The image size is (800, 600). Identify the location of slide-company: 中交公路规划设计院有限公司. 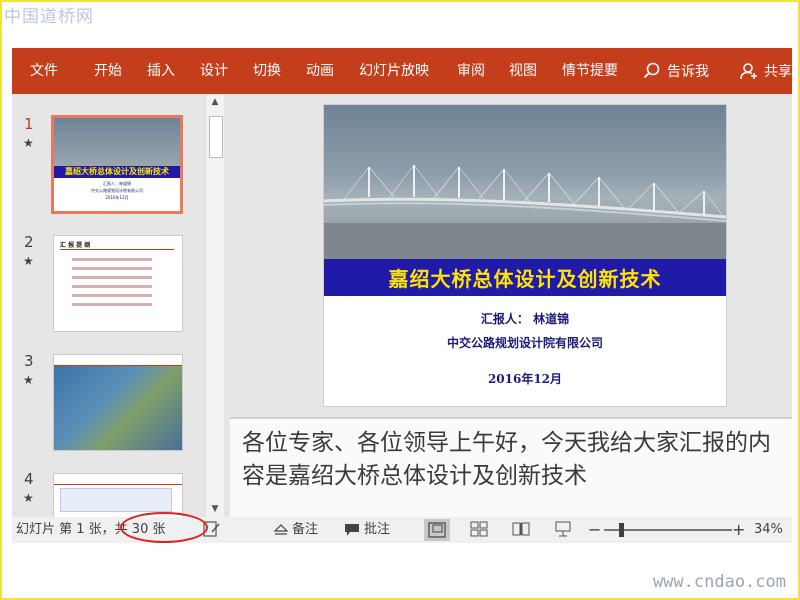
(524, 343).